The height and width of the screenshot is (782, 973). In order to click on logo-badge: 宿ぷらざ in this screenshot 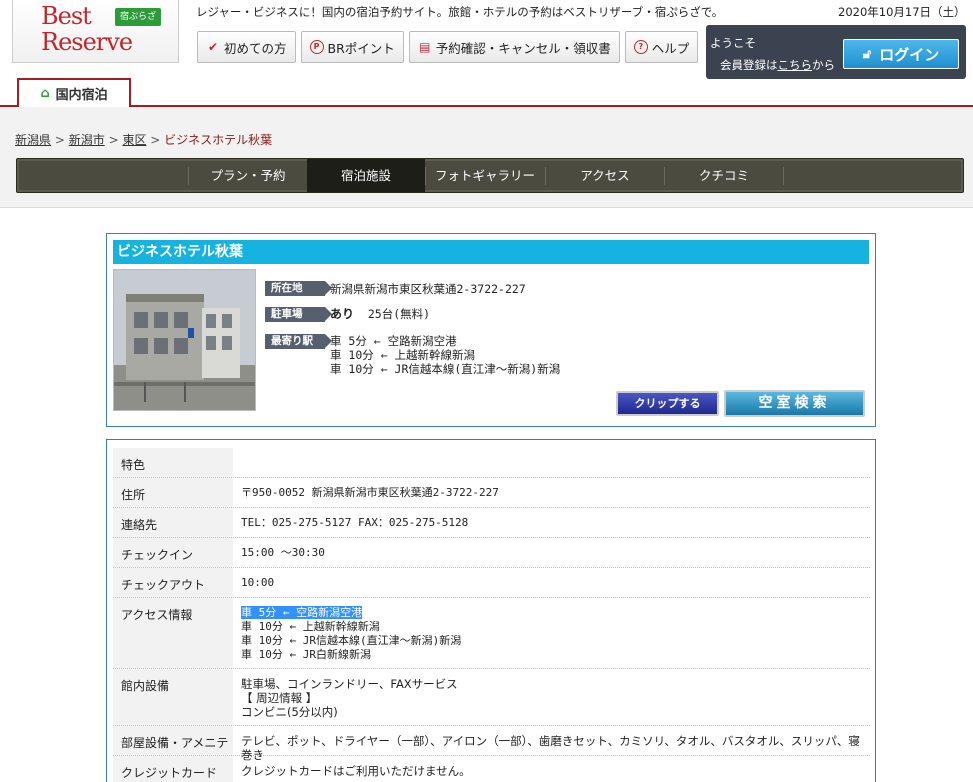, I will do `click(138, 17)`.